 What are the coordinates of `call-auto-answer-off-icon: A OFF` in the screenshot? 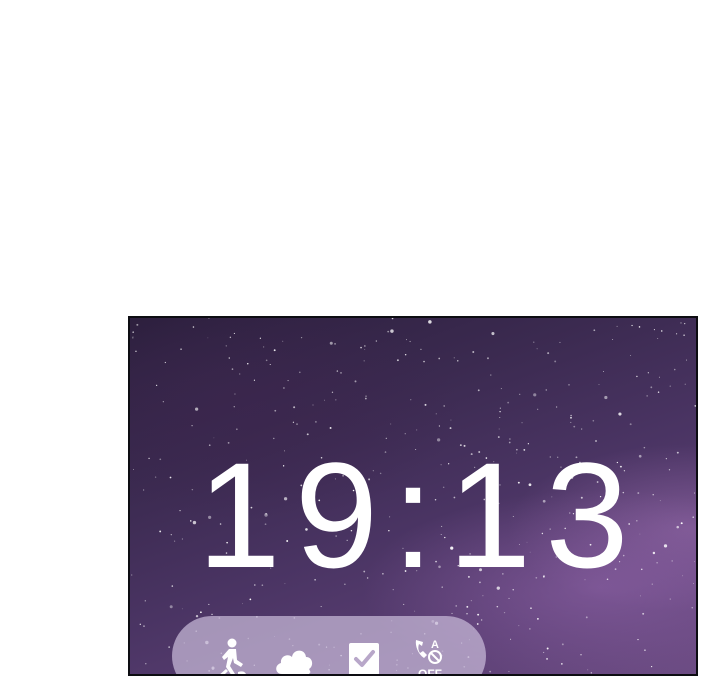 It's located at (430, 655).